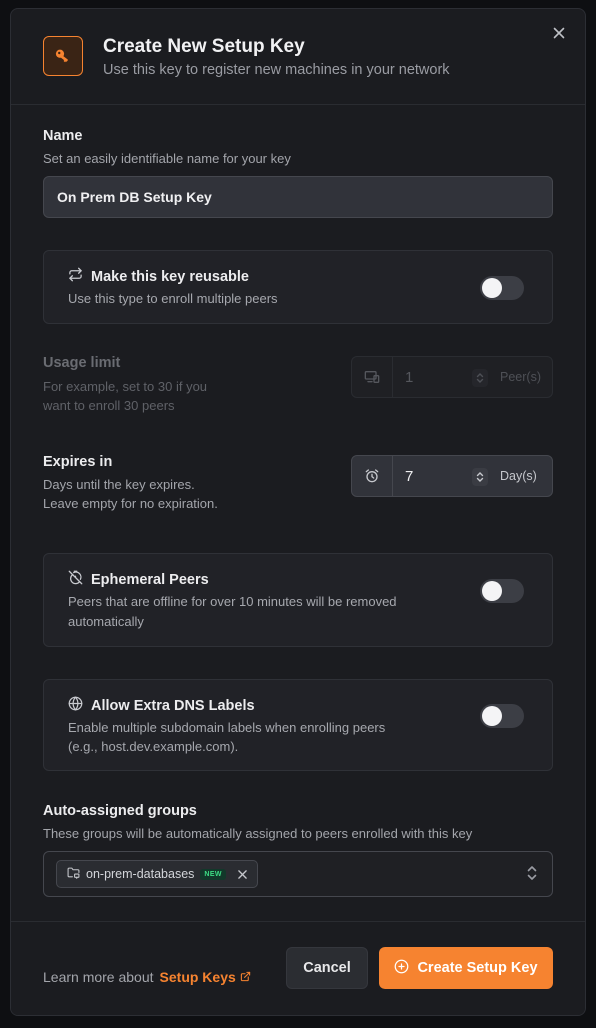 The height and width of the screenshot is (1028, 596). I want to click on chevrons-up-down-icon, so click(532, 875).